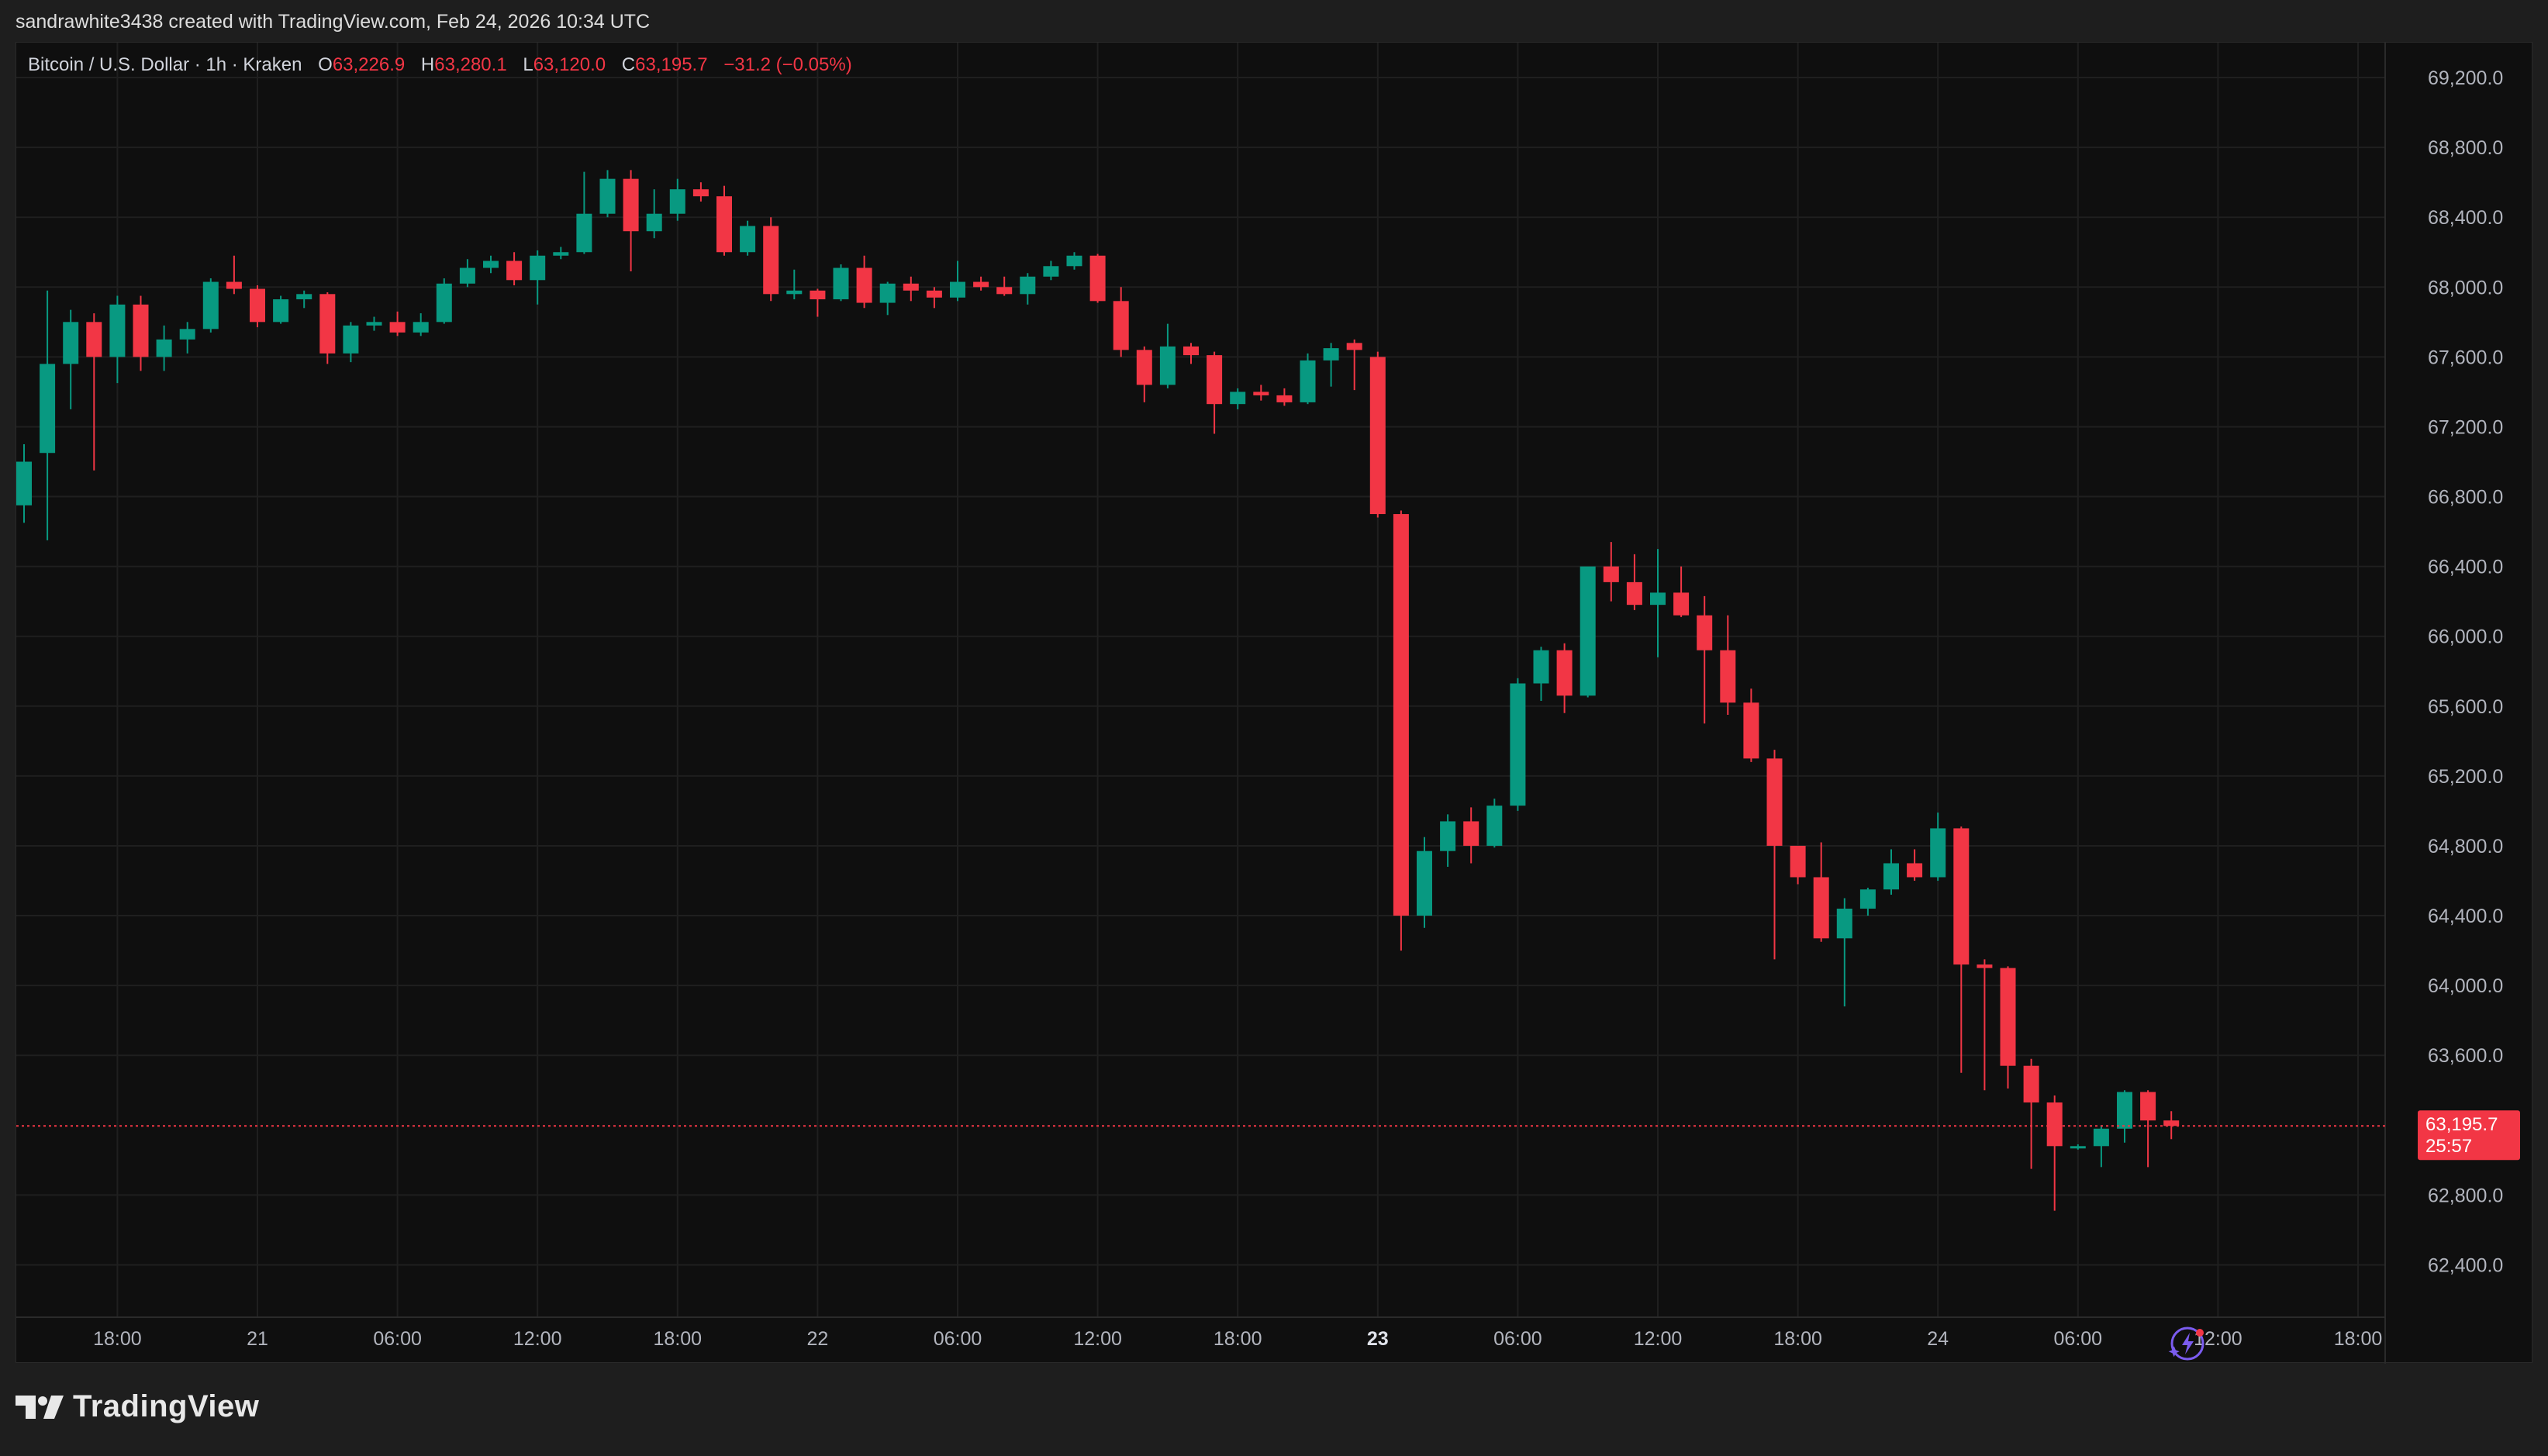 The image size is (2548, 1456). What do you see at coordinates (2465, 427) in the screenshot?
I see `y-tick-label: 67,200.0` at bounding box center [2465, 427].